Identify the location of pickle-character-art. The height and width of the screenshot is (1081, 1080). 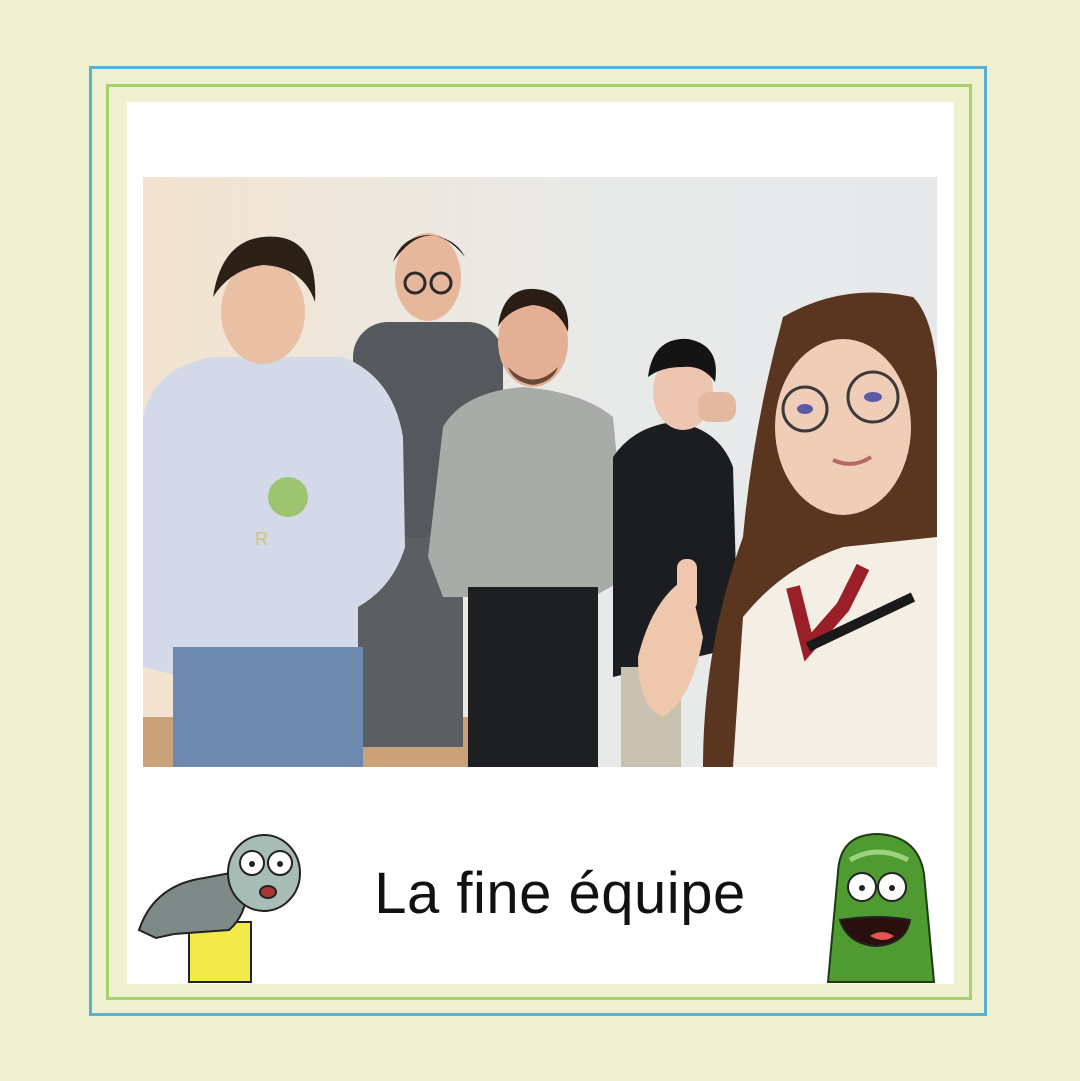
(881, 907).